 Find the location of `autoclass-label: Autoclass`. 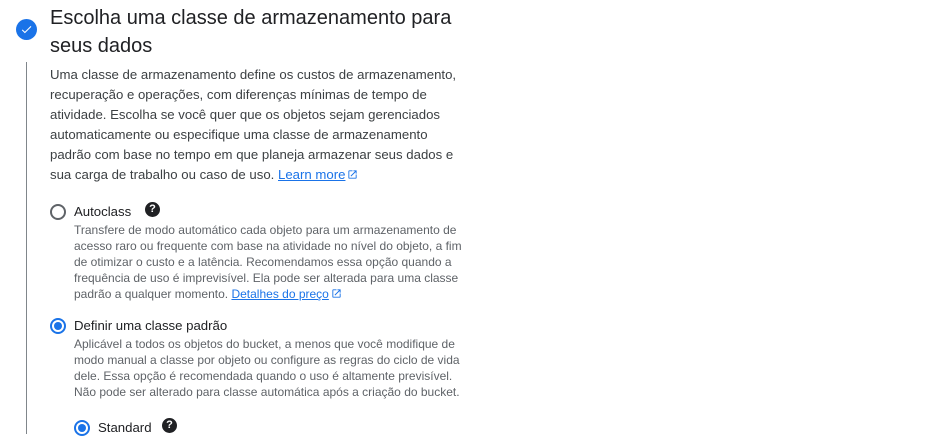

autoclass-label: Autoclass is located at coordinates (102, 212).